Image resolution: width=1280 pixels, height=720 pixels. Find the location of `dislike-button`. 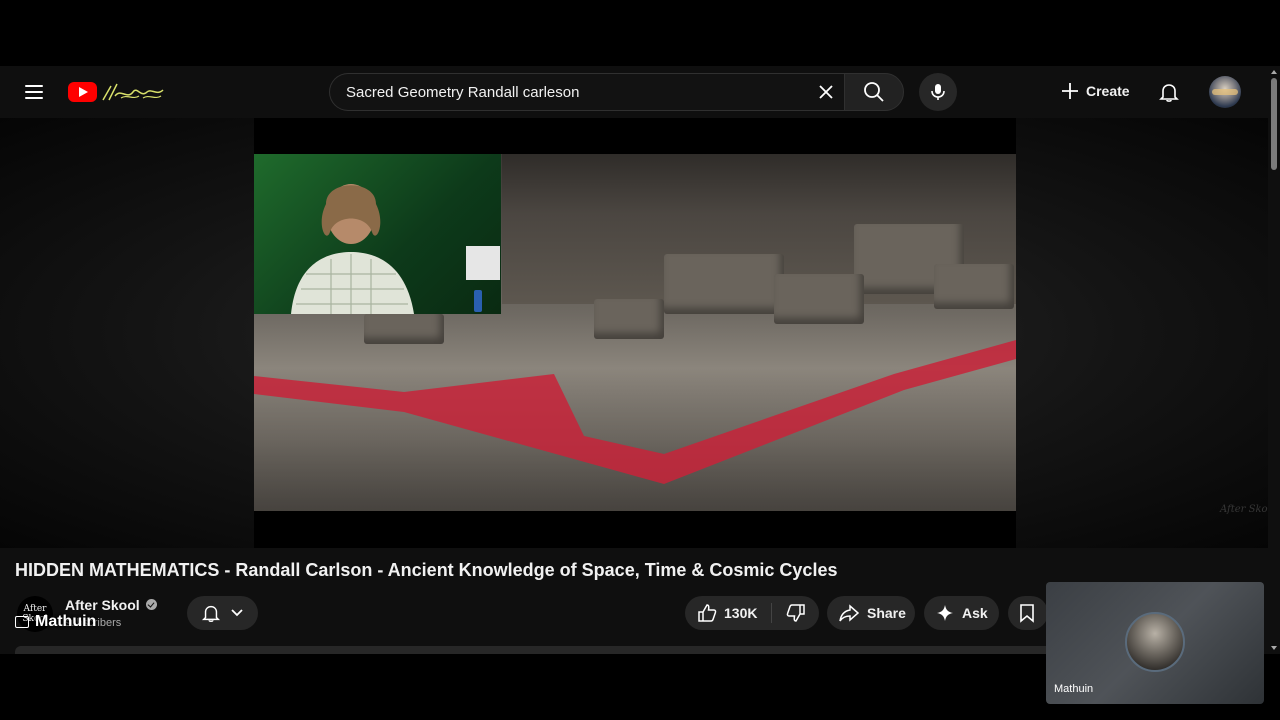

dislike-button is located at coordinates (795, 613).